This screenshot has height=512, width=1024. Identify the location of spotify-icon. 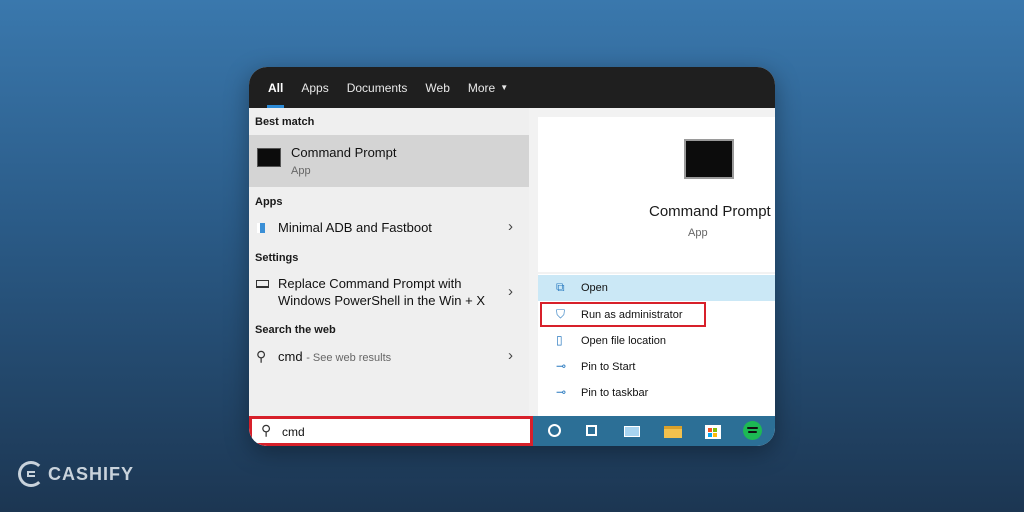
(753, 431).